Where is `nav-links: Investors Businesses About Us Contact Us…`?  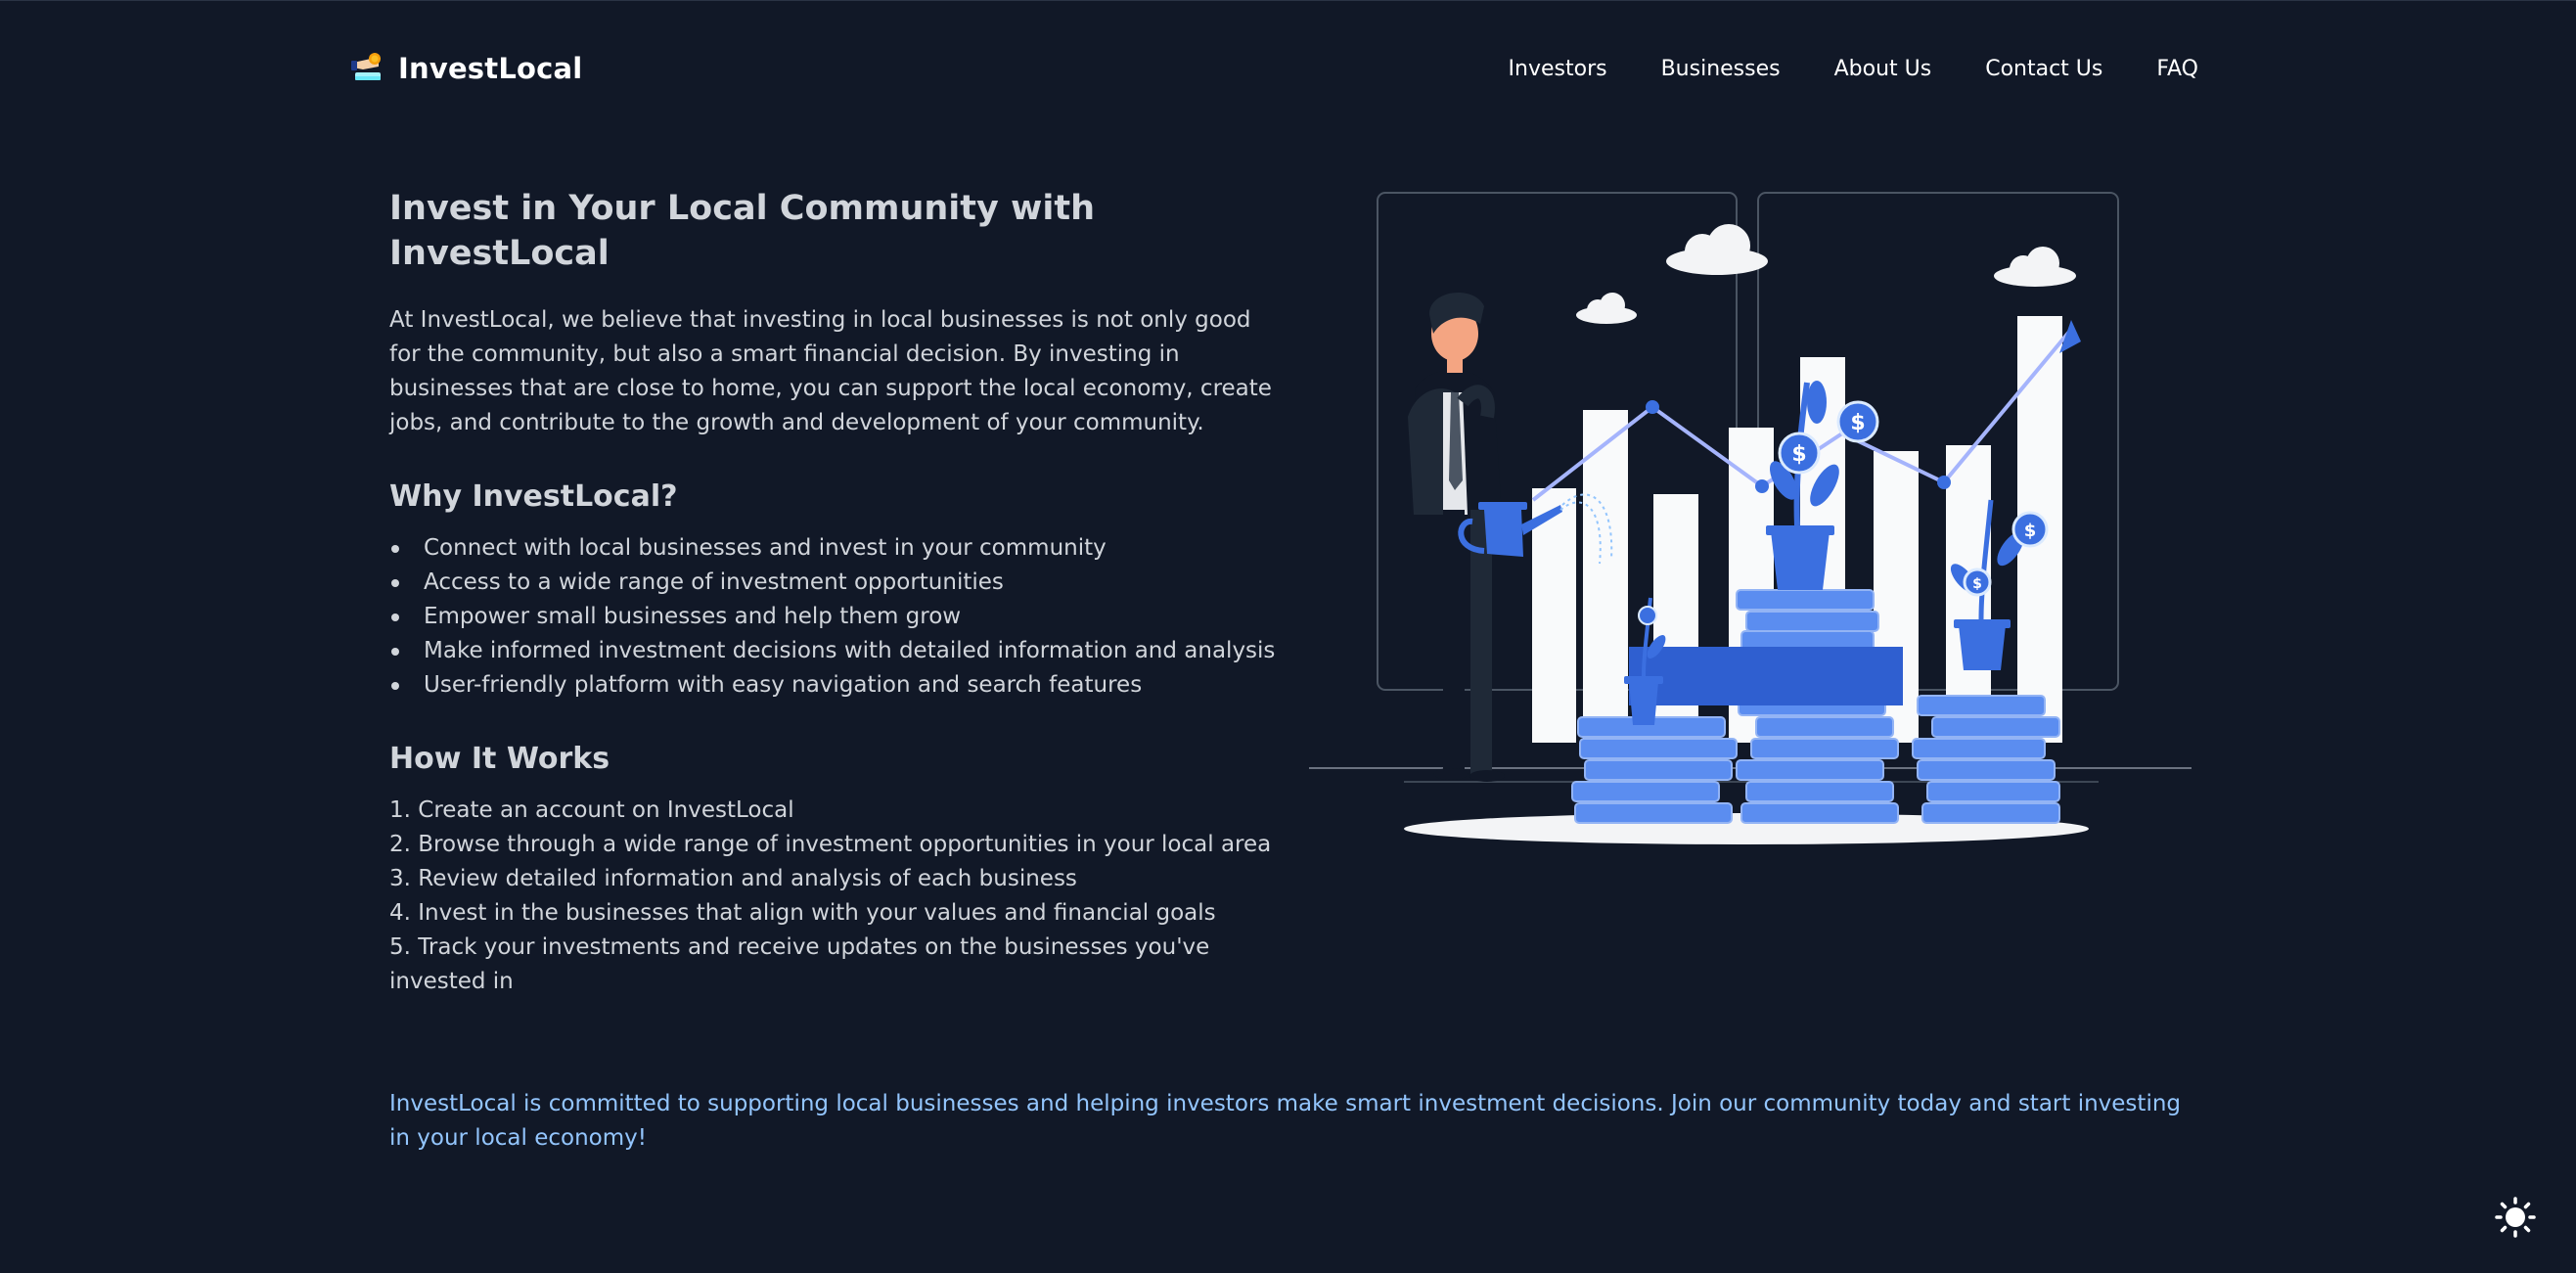
nav-links: Investors Businesses About Us Contact Us… is located at coordinates (1853, 68).